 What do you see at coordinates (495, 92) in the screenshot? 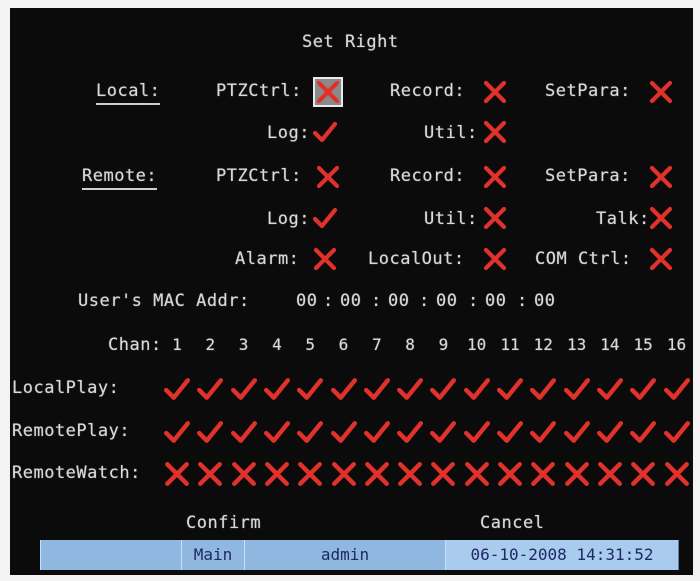
I see `local-record-toggle` at bounding box center [495, 92].